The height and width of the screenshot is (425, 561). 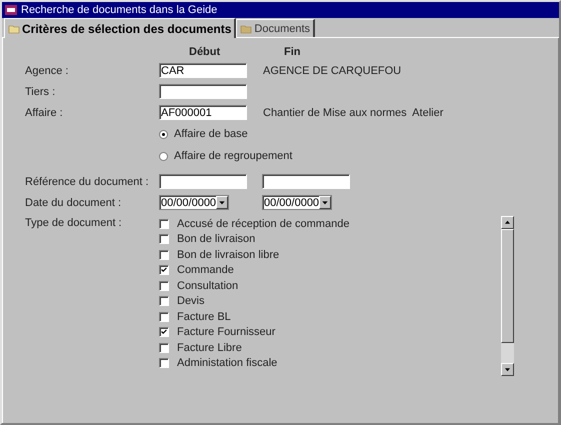 What do you see at coordinates (211, 134) in the screenshot?
I see `radio-label: Affaire de base` at bounding box center [211, 134].